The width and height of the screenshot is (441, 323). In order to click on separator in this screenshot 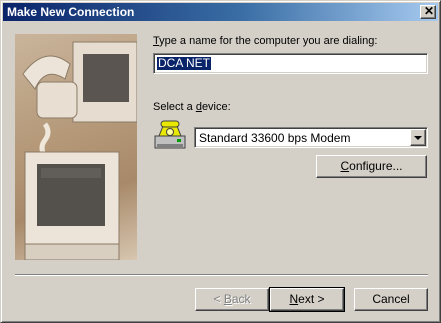, I will do `click(221, 275)`.